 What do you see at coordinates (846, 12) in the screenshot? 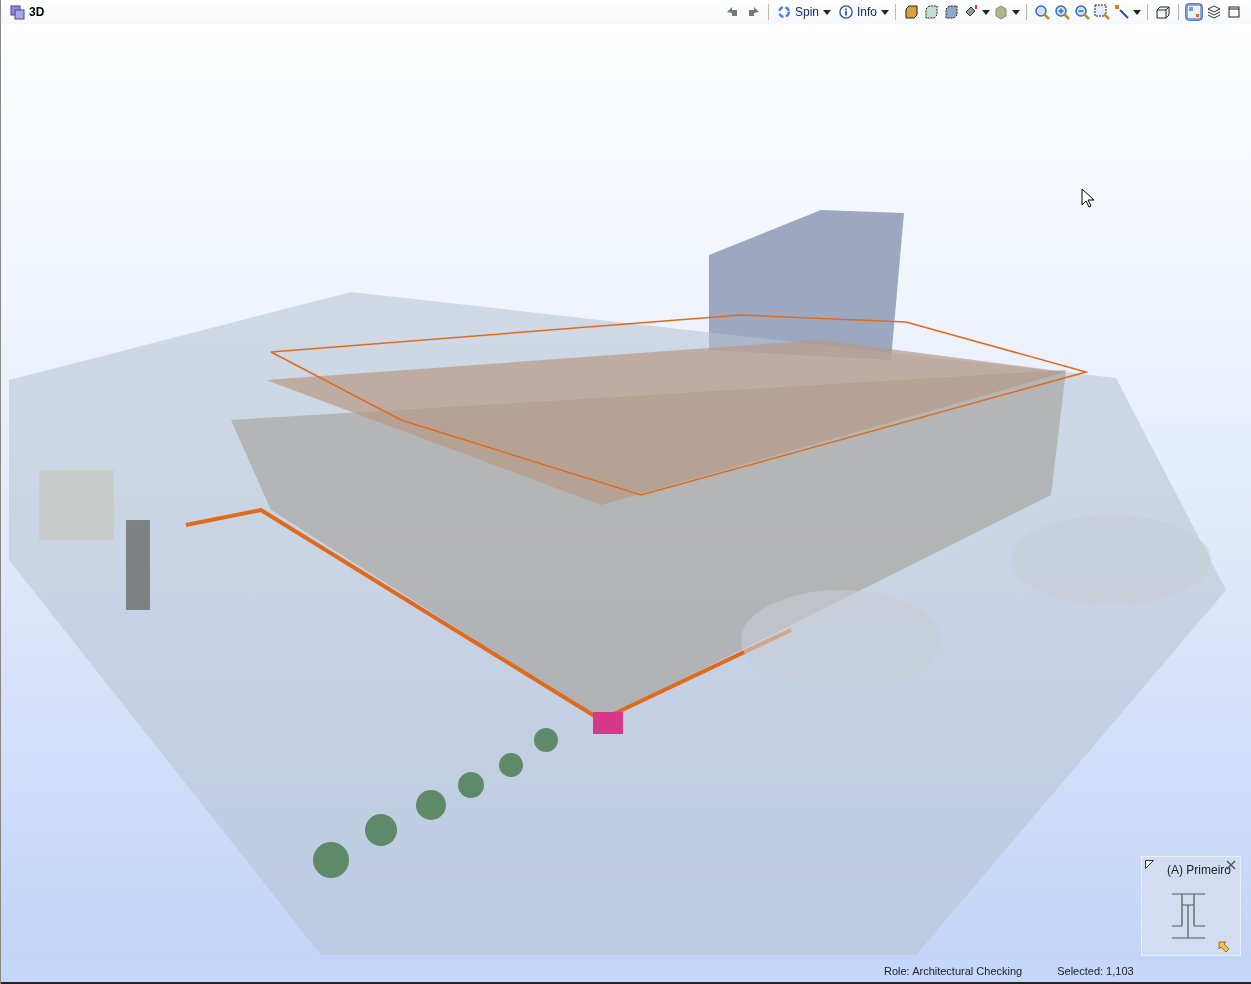
I see `info-icon` at bounding box center [846, 12].